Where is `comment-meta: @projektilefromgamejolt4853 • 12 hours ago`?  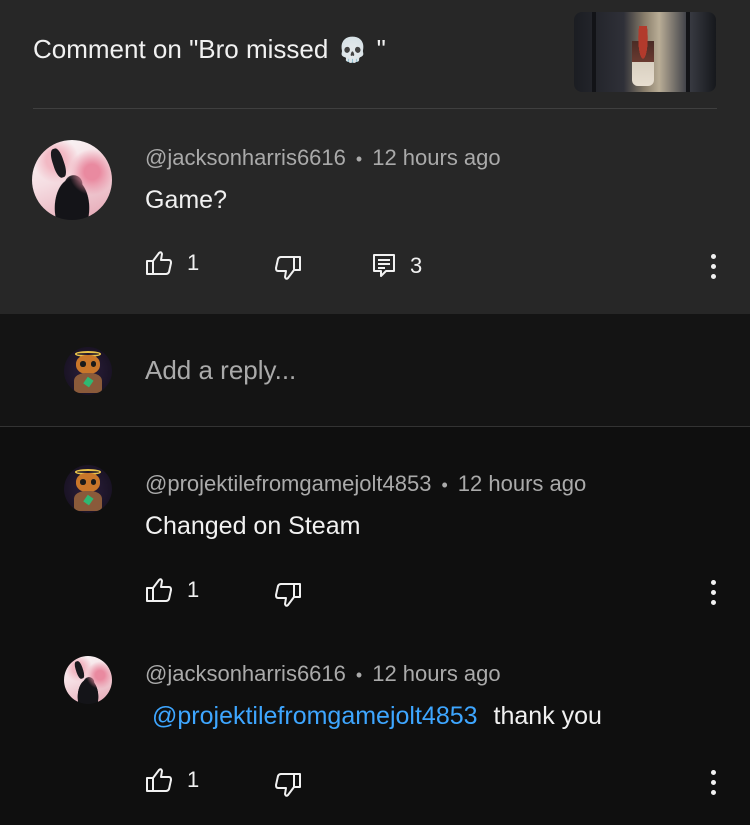 comment-meta: @projektilefromgamejolt4853 • 12 hours ago is located at coordinates (365, 484).